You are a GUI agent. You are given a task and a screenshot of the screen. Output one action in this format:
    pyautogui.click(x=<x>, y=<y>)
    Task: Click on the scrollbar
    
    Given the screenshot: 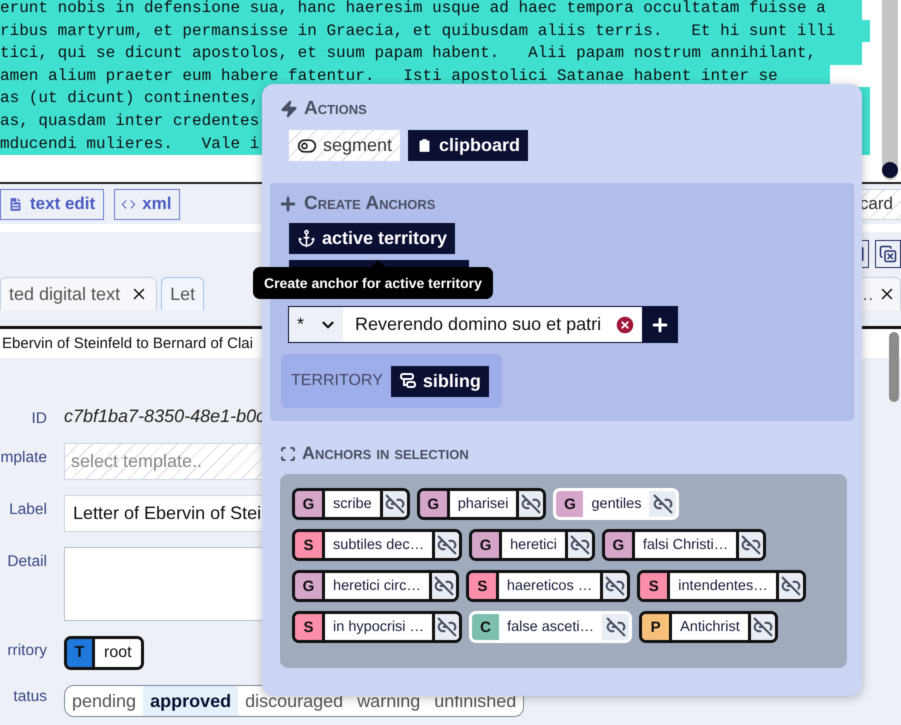 What is the action you would take?
    pyautogui.click(x=890, y=90)
    